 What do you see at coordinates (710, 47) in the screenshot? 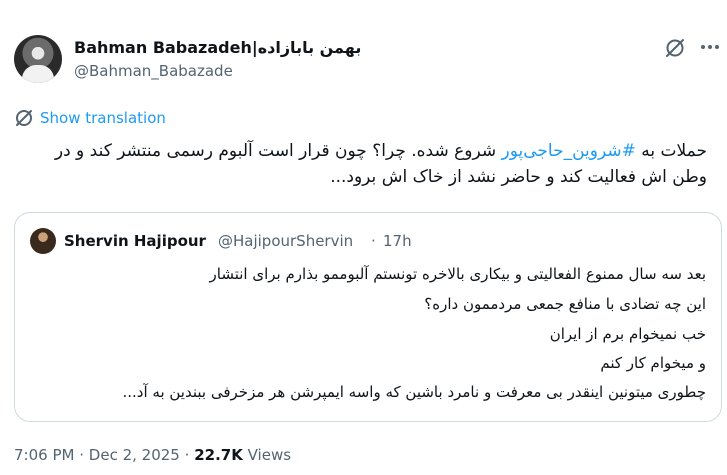
I see `more-icon` at bounding box center [710, 47].